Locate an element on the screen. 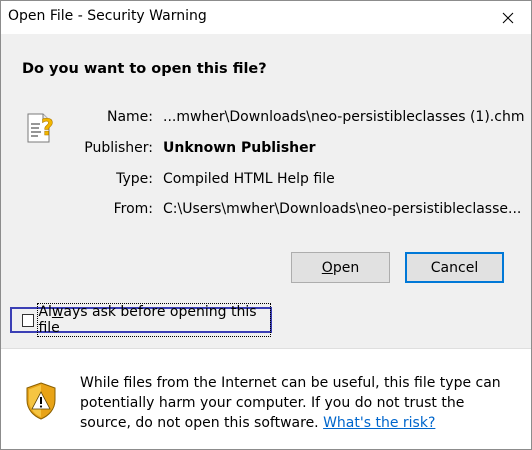 The width and height of the screenshot is (532, 450). always-ask-option: Always ask before opening this file is located at coordinates (141, 320).